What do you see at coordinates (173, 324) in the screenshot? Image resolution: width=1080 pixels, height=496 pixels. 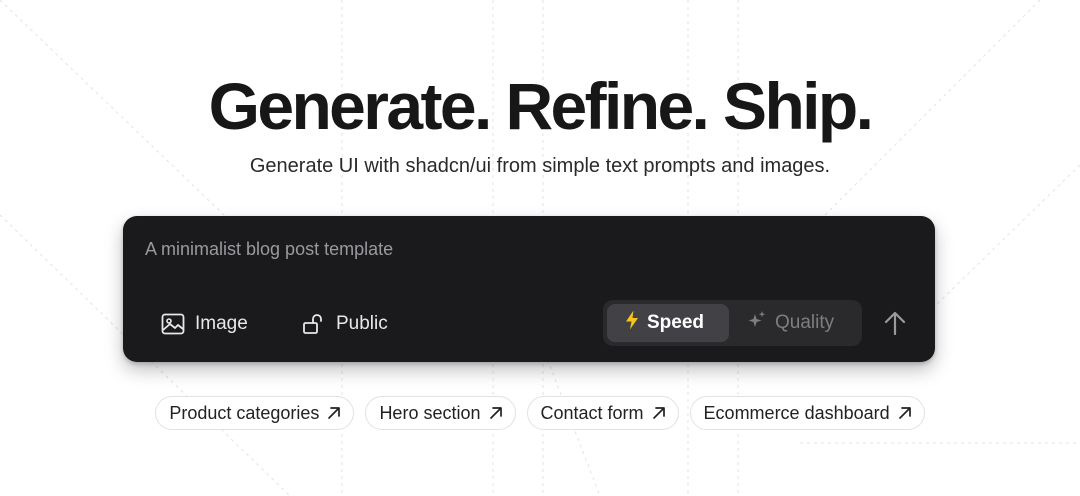 I see `image-icon` at bounding box center [173, 324].